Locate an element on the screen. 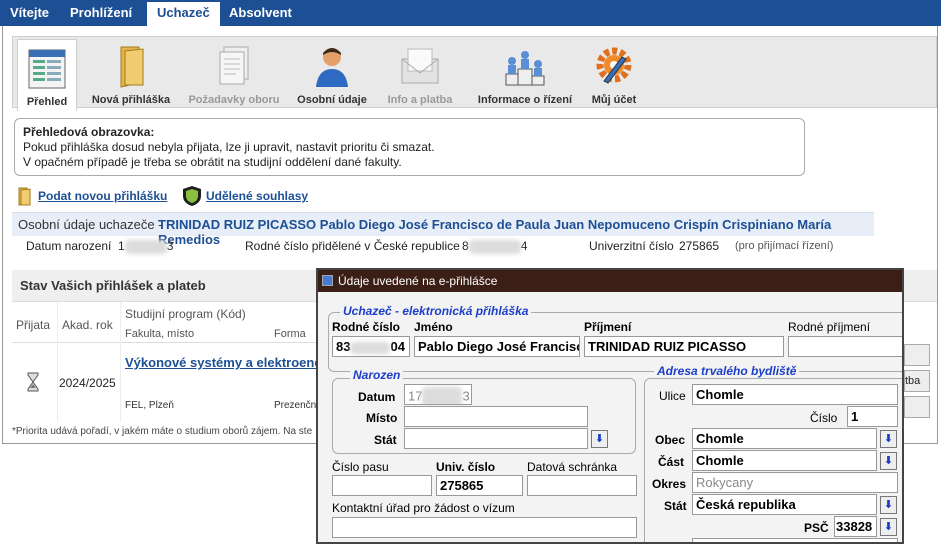 The image size is (941, 544). toolbar-muj-ucet: Můj účet is located at coordinates (614, 73).